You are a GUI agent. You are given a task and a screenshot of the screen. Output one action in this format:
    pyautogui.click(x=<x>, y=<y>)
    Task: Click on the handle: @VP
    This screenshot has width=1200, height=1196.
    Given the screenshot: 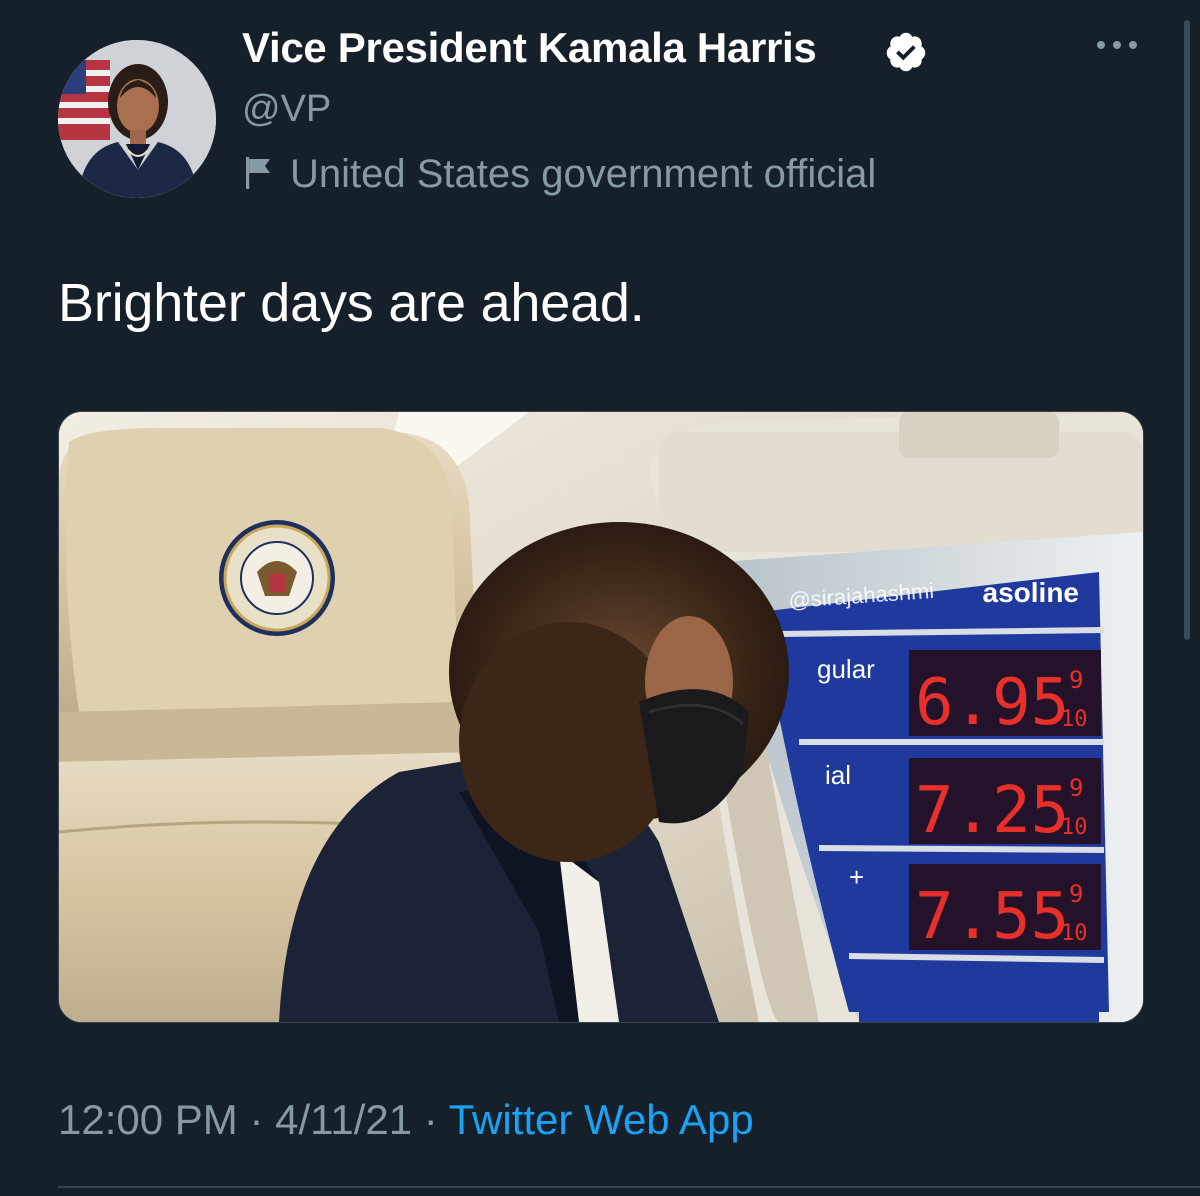 What is the action you would take?
    pyautogui.click(x=286, y=109)
    